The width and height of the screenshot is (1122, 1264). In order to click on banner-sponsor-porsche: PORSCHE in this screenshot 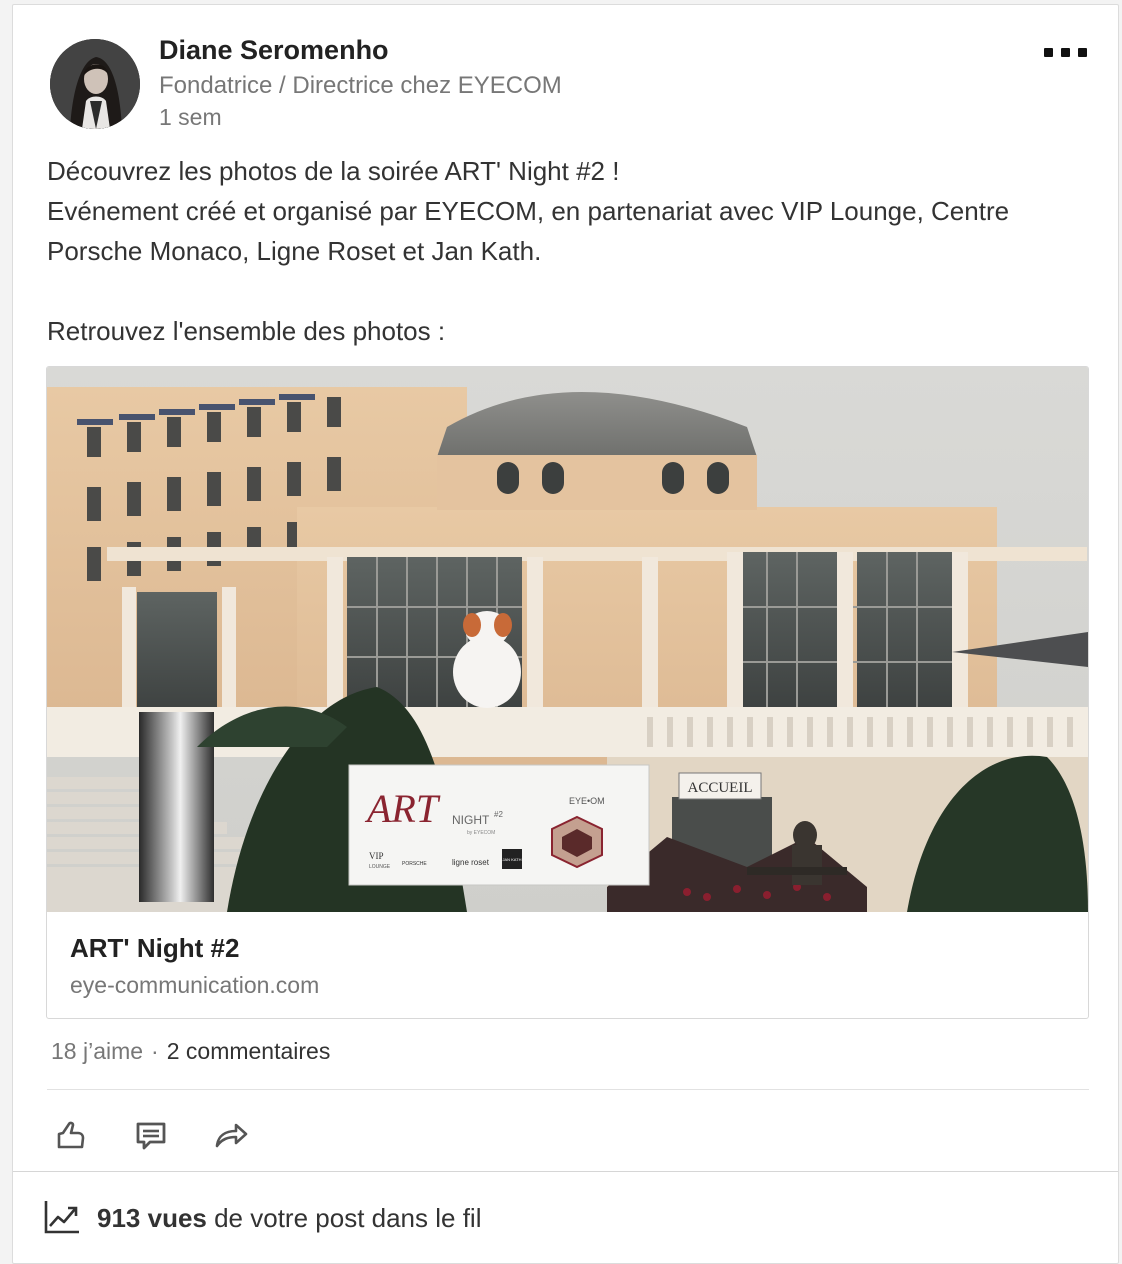, I will do `click(414, 864)`.